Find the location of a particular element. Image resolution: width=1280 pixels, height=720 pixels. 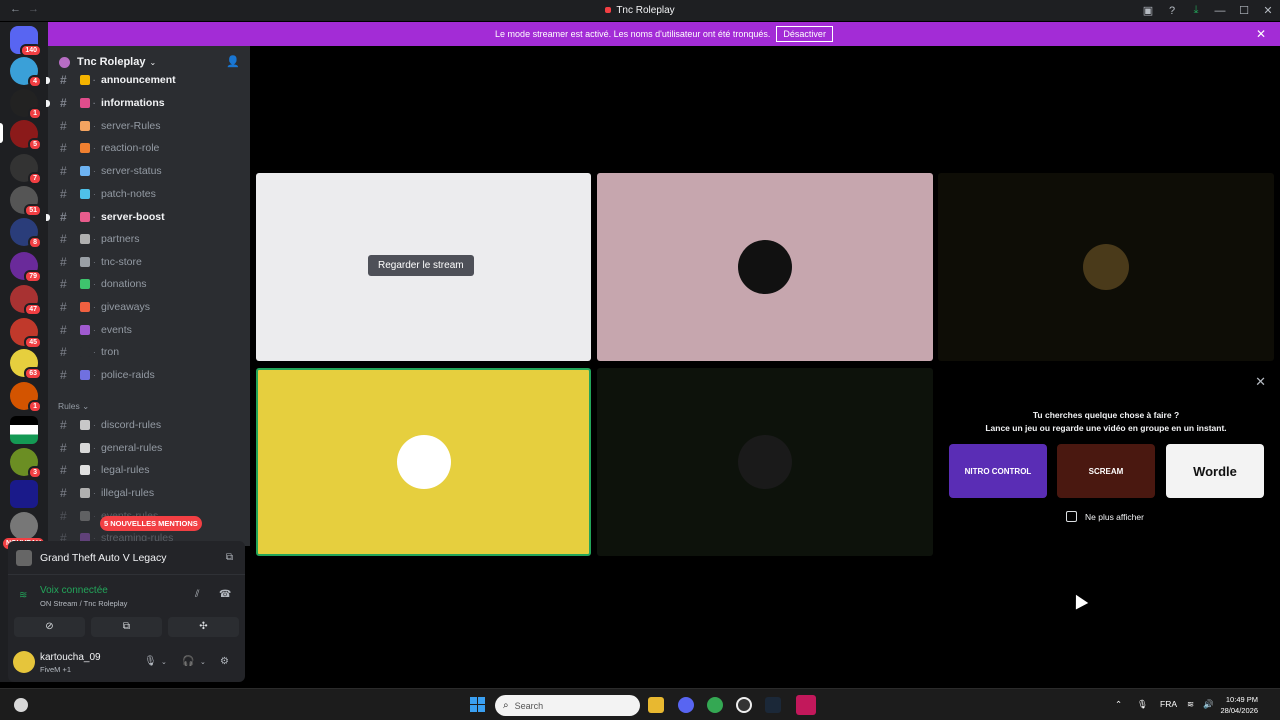

start-button is located at coordinates (477, 704).